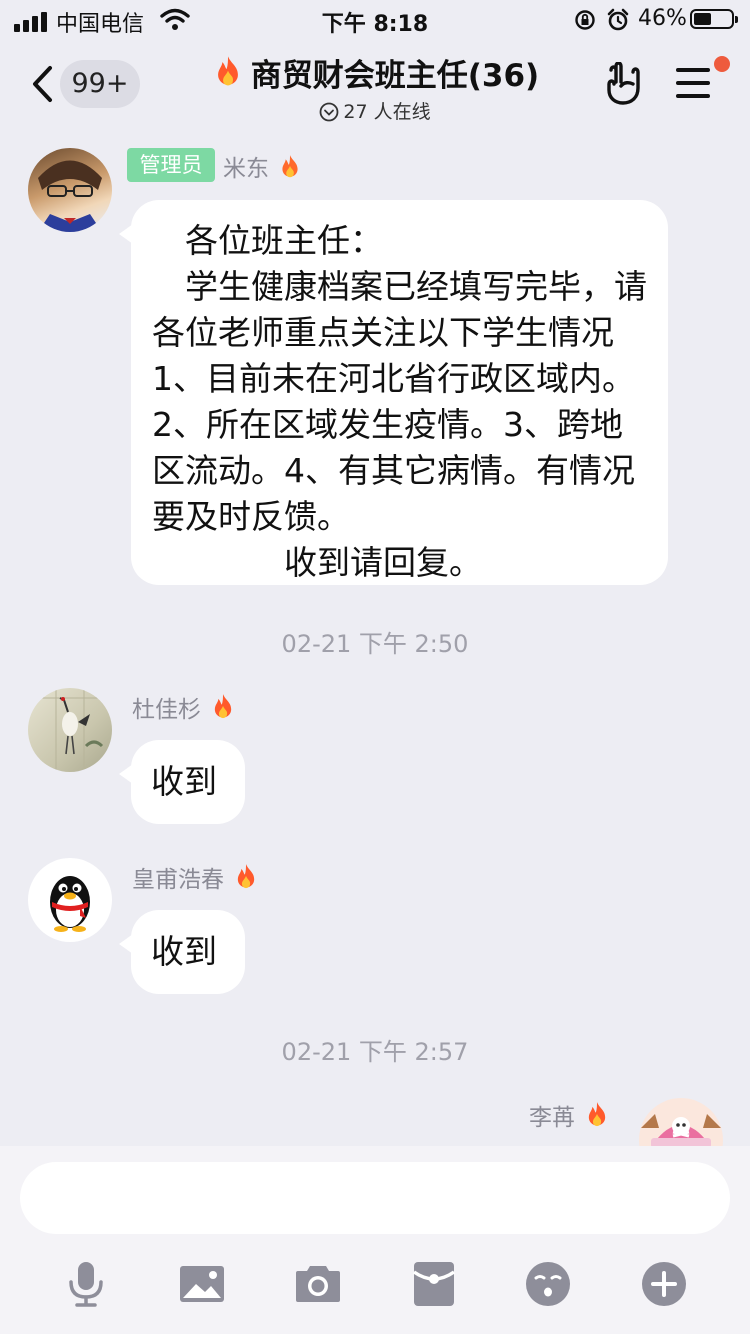 The width and height of the screenshot is (750, 1334). I want to click on sender-name: 皇甫浩春, so click(196, 877).